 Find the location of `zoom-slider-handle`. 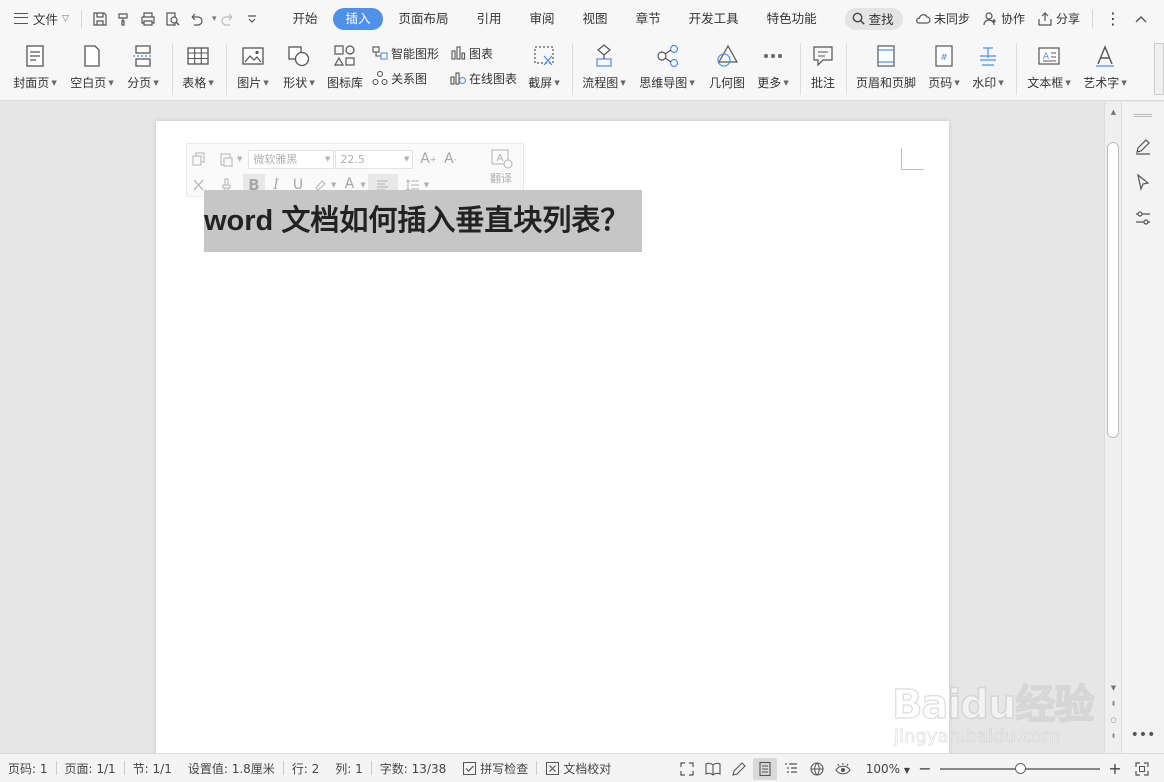

zoom-slider-handle is located at coordinates (1020, 768).